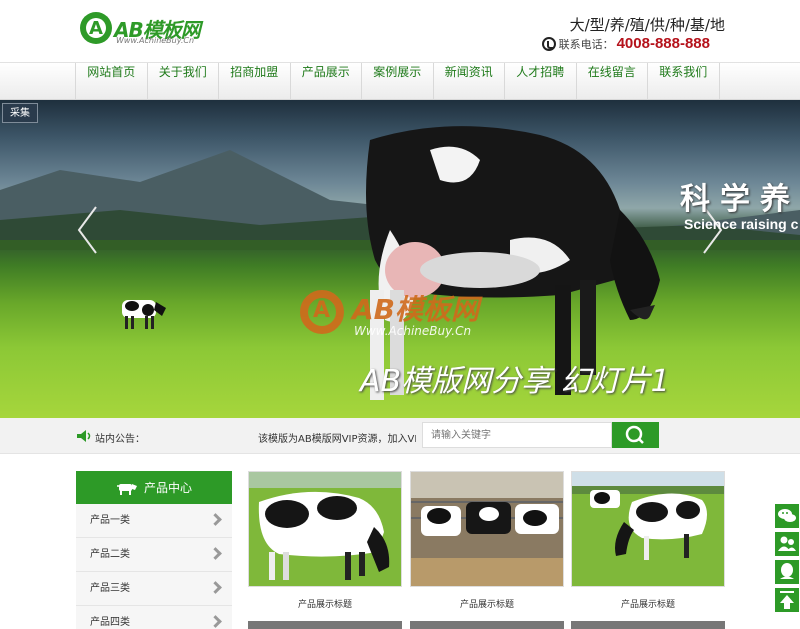 The height and width of the screenshot is (629, 800). I want to click on banner-caption: AB模版网分享 幻灯片1, so click(515, 381).